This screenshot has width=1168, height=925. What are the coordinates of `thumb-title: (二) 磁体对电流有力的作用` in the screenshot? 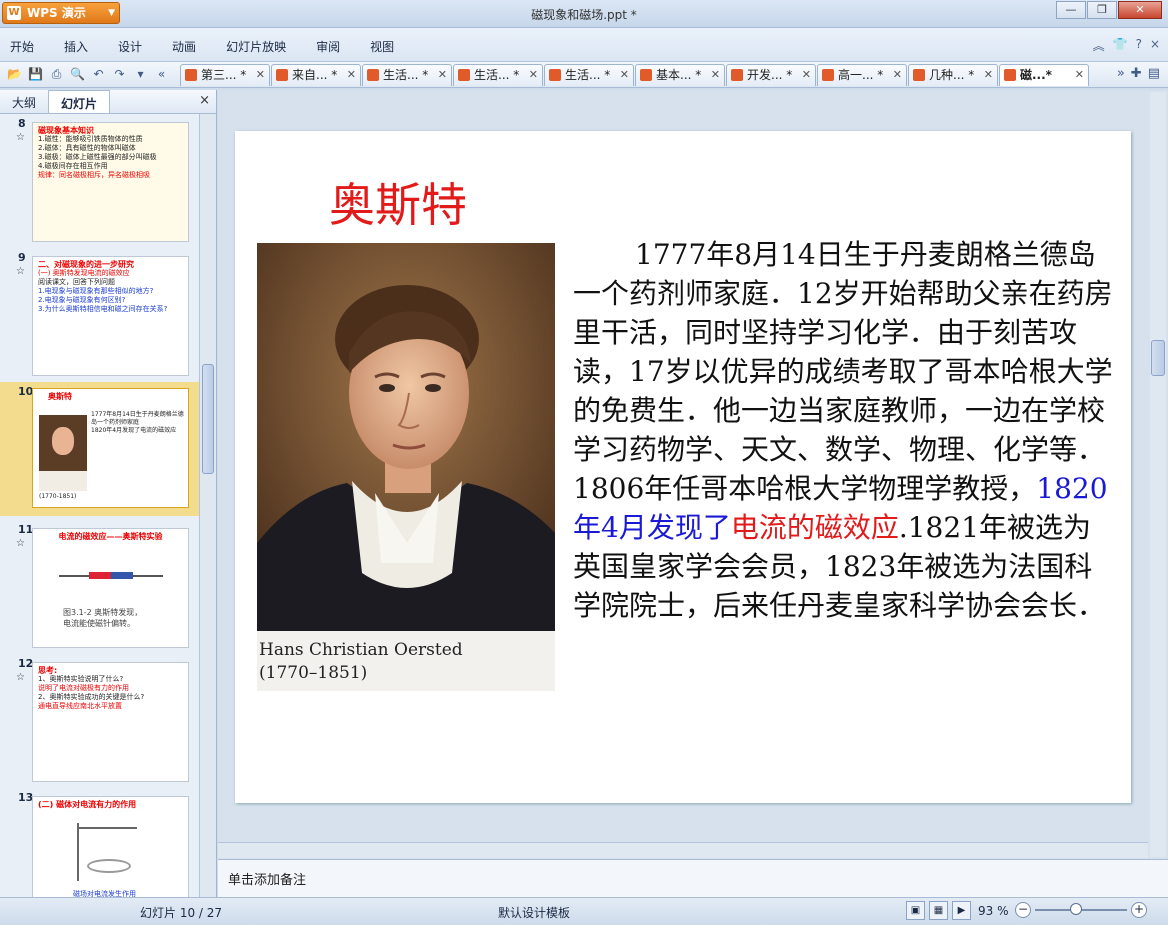 It's located at (87, 804).